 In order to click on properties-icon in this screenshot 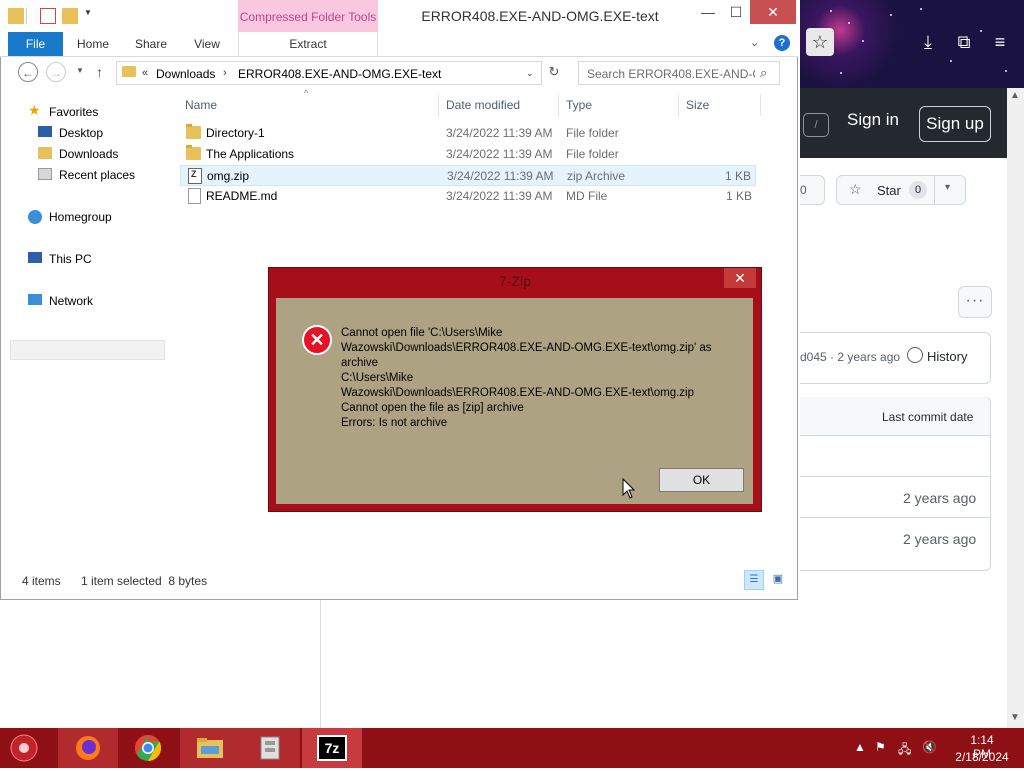, I will do `click(48, 16)`.